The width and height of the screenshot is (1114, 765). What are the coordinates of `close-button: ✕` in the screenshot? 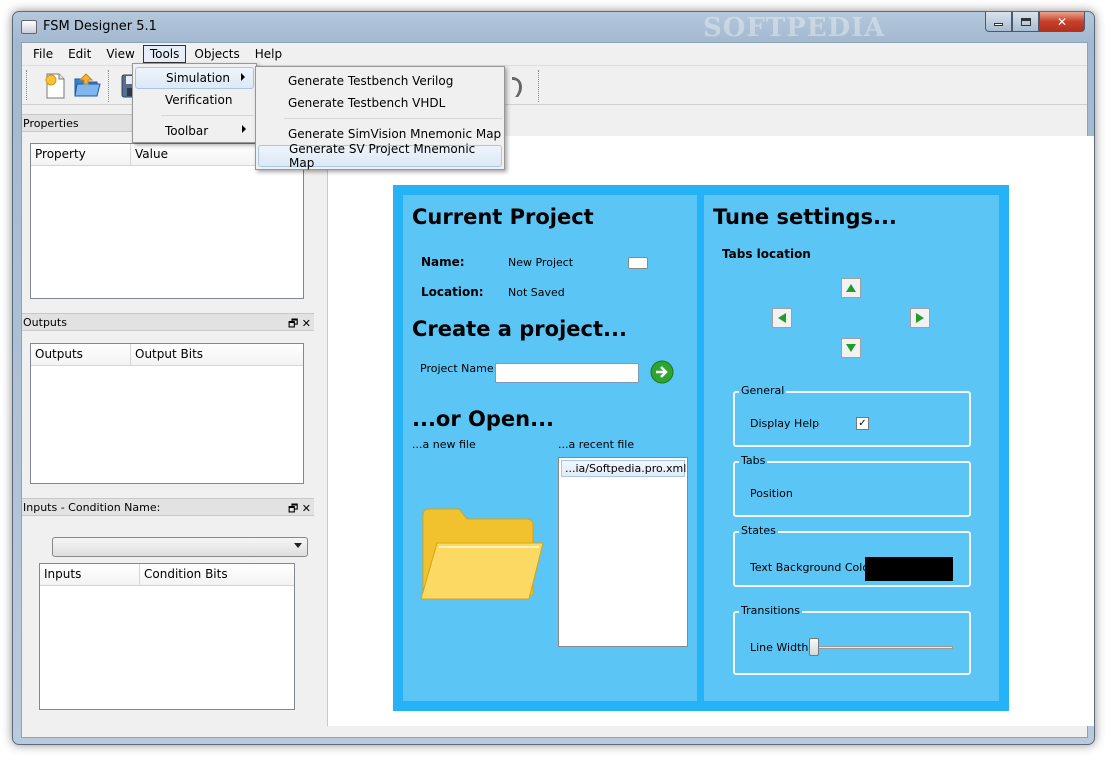 It's located at (1062, 22).